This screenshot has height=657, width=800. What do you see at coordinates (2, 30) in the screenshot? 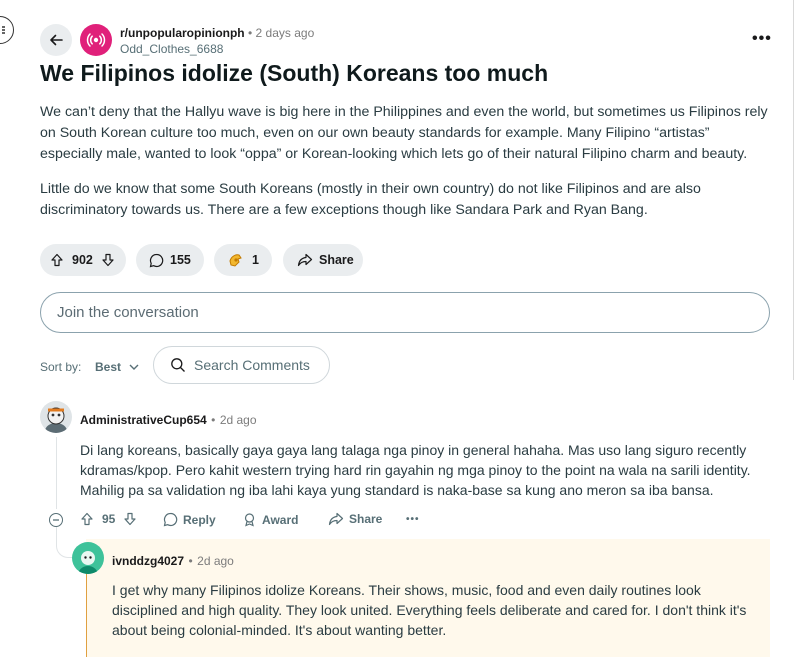
I see `menu-icon` at bounding box center [2, 30].